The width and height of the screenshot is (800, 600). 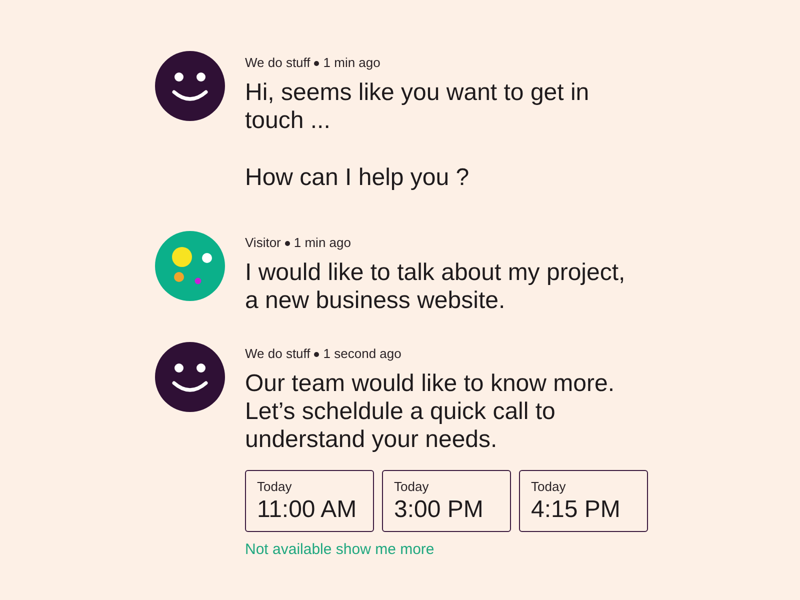 What do you see at coordinates (435, 287) in the screenshot?
I see `message-text: I would like to talk about my project, a new business website.` at bounding box center [435, 287].